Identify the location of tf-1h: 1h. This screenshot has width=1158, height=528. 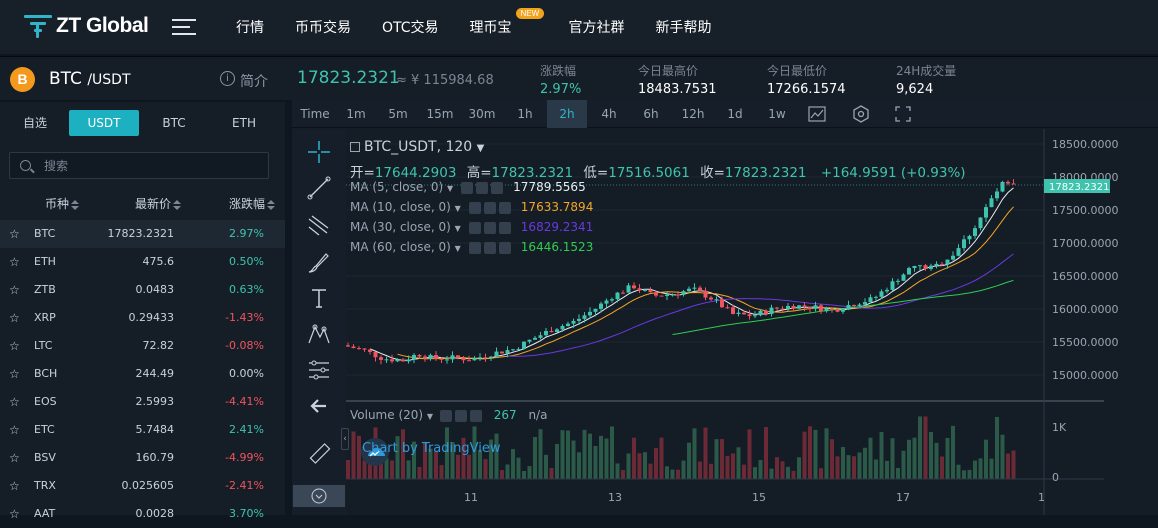
(525, 114).